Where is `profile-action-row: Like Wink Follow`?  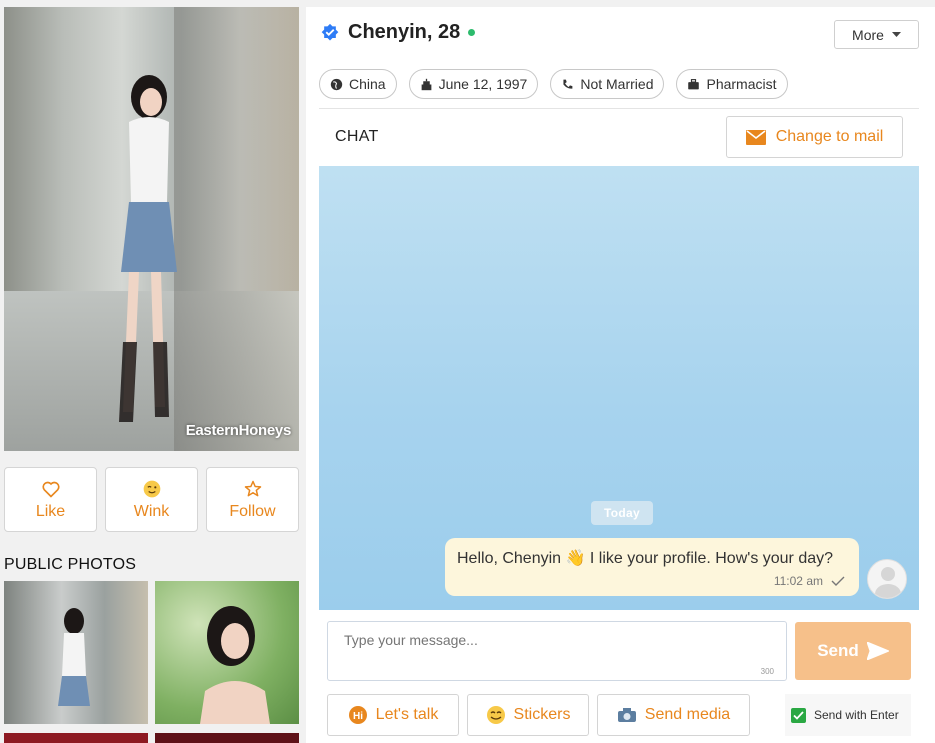
profile-action-row: Like Wink Follow is located at coordinates (151, 499).